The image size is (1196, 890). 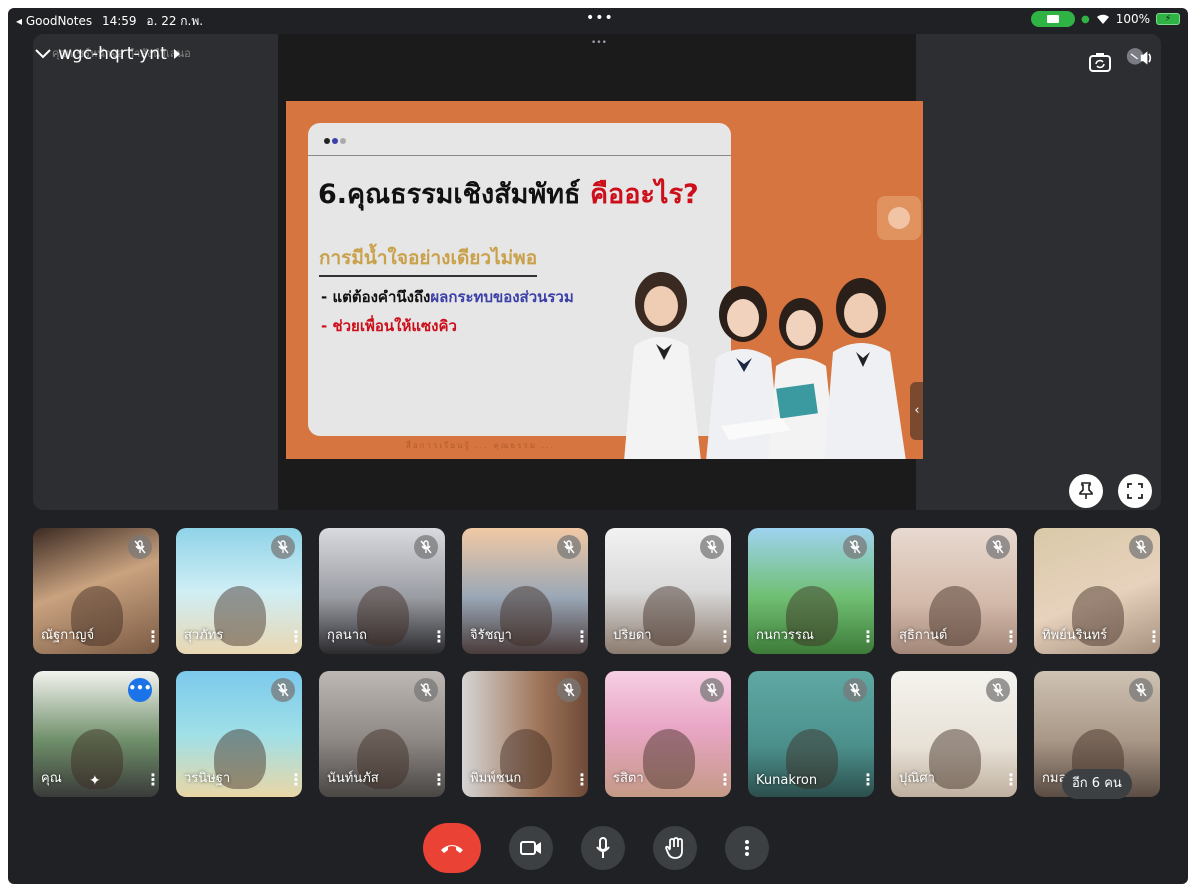 What do you see at coordinates (491, 635) in the screenshot?
I see `participant-name: จิรัชญา` at bounding box center [491, 635].